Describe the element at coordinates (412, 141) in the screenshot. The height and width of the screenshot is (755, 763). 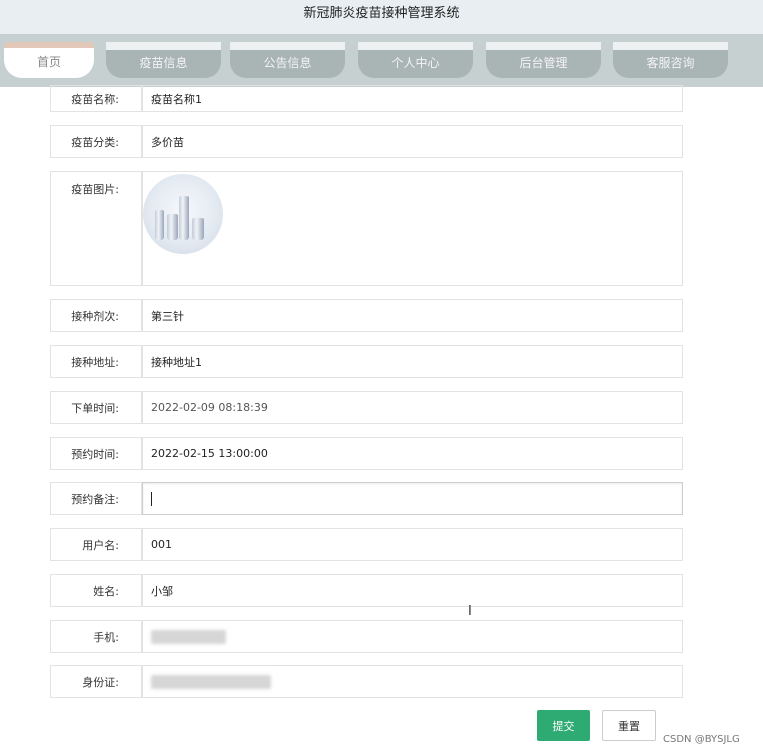
I see `vaccine-type-field: 多价苗` at that location.